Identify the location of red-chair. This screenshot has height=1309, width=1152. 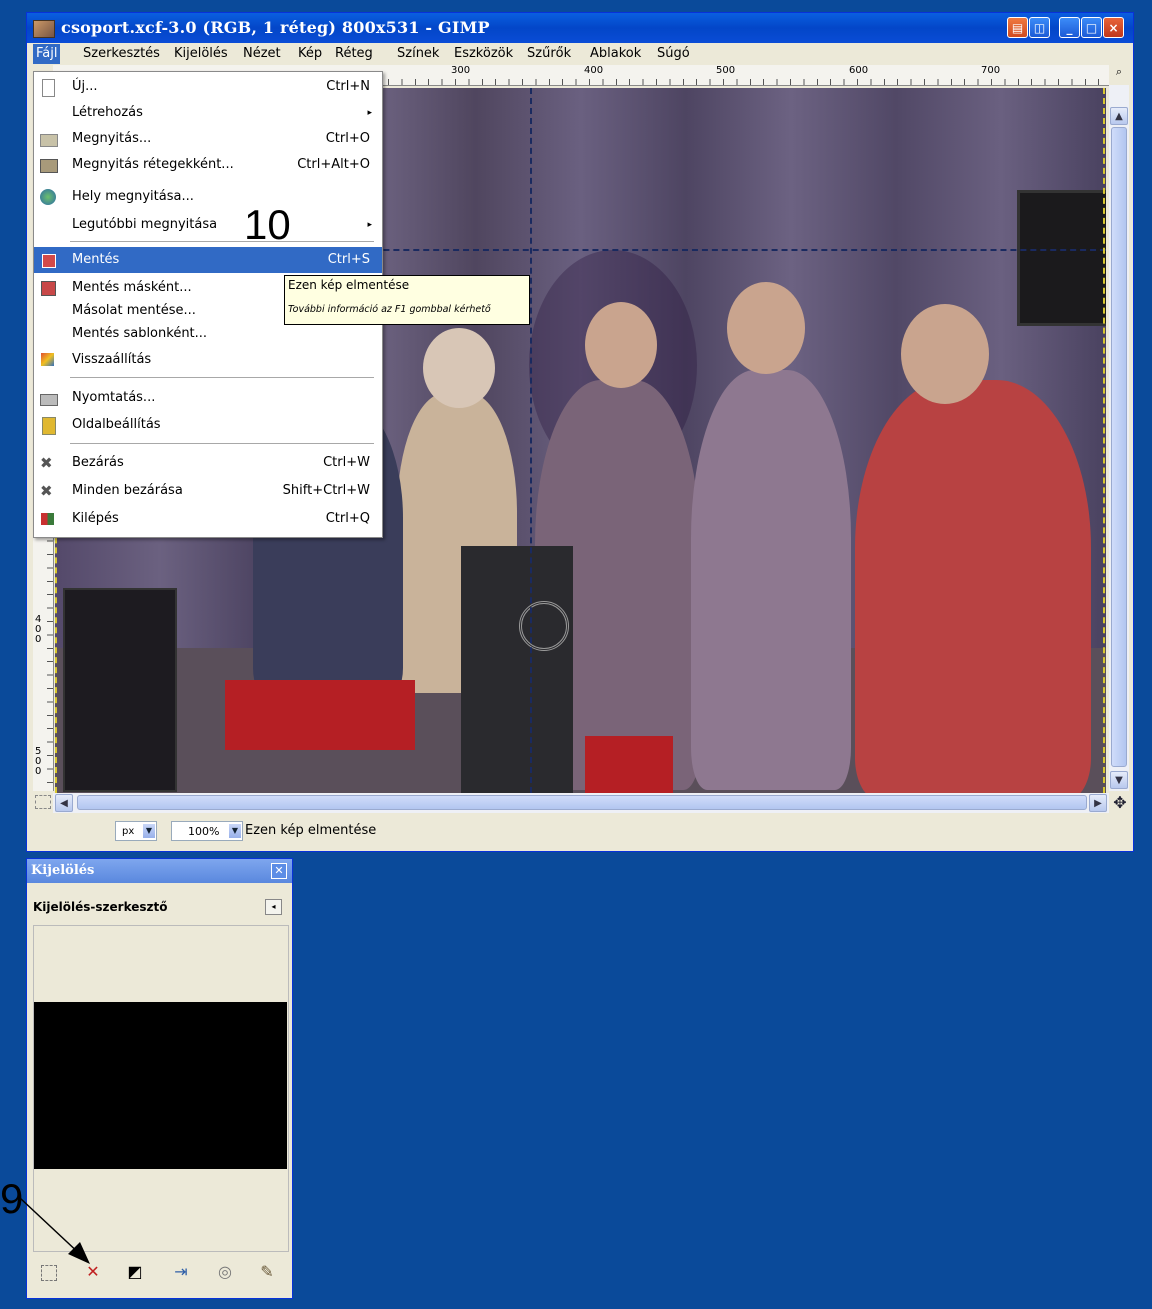
(629, 764).